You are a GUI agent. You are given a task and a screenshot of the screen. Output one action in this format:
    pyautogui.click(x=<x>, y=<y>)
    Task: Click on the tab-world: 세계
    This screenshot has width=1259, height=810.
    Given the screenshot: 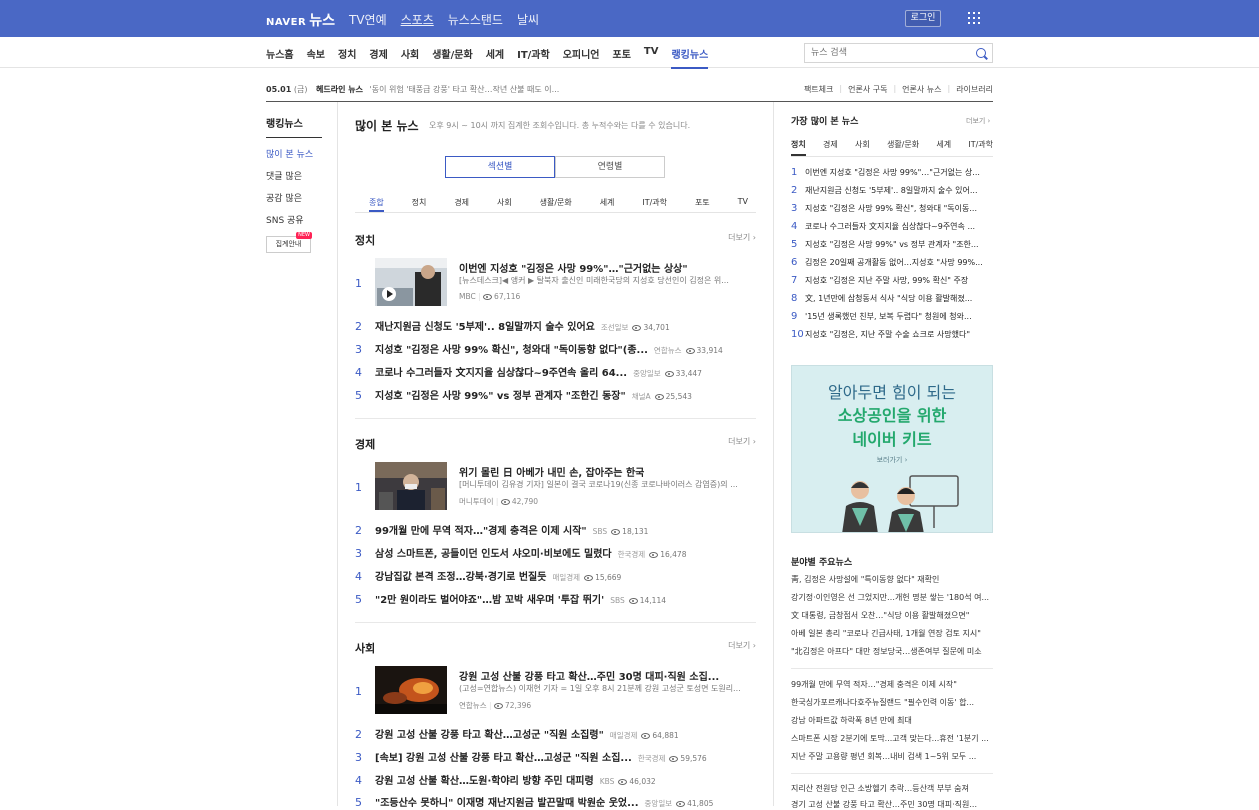 What is the action you would take?
    pyautogui.click(x=607, y=200)
    